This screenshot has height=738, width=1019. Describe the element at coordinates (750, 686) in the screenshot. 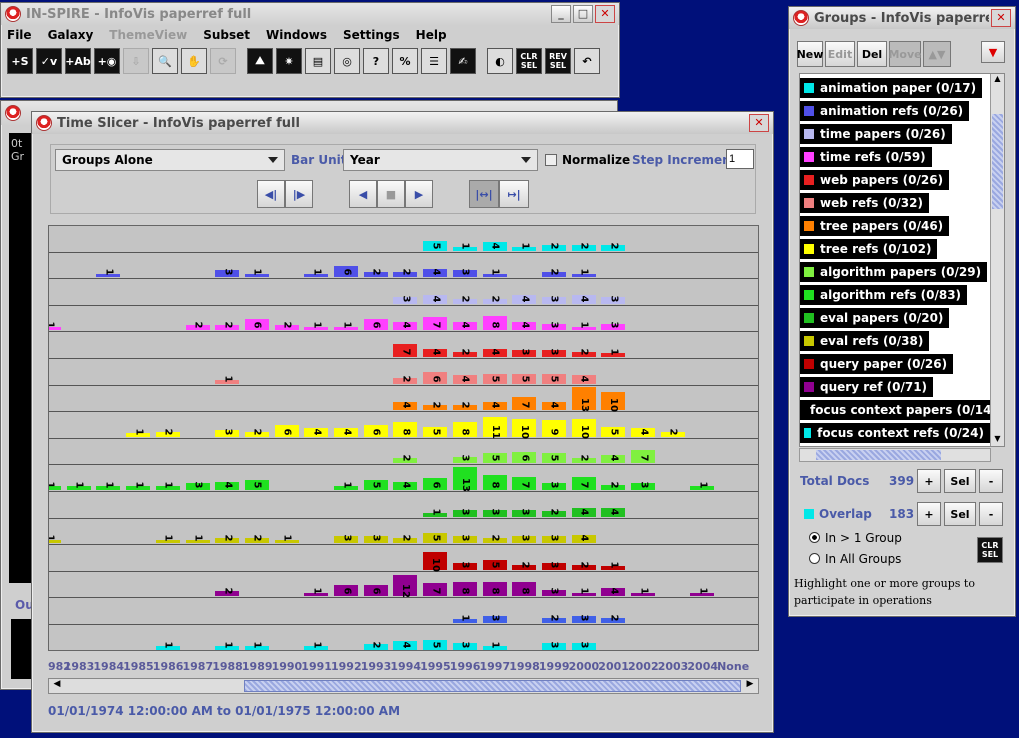

I see `scroll-right-icon: ▶` at that location.